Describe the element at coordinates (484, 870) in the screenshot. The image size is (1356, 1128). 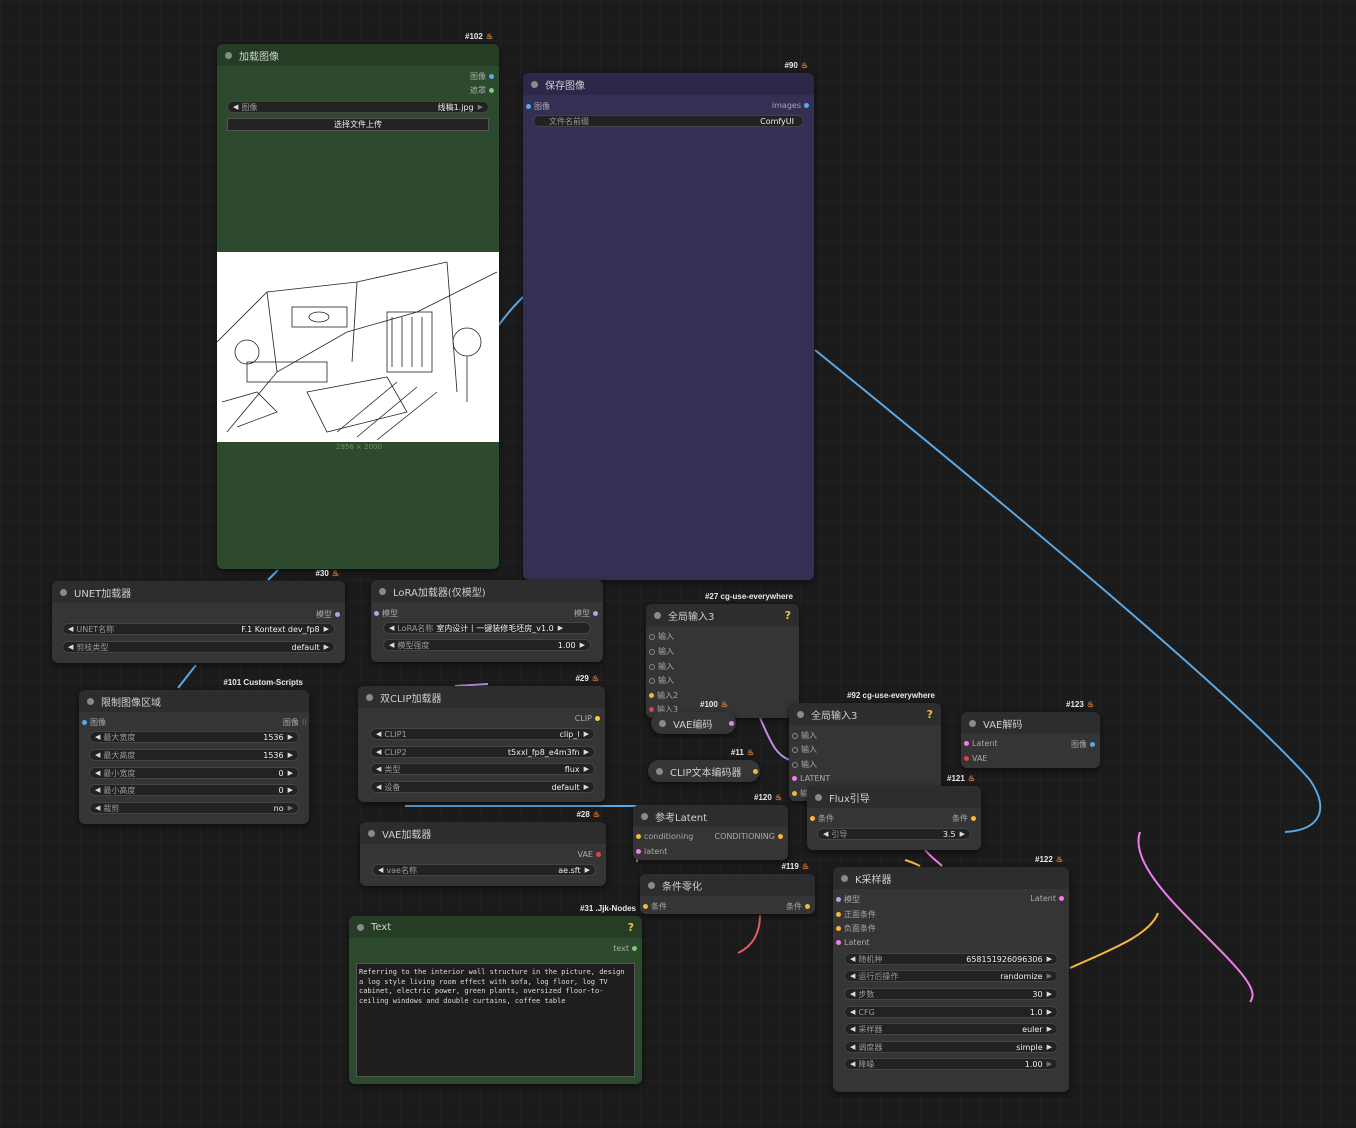
I see `vae-name-widget: ◀ vae名称 ae.sft ▶` at that location.